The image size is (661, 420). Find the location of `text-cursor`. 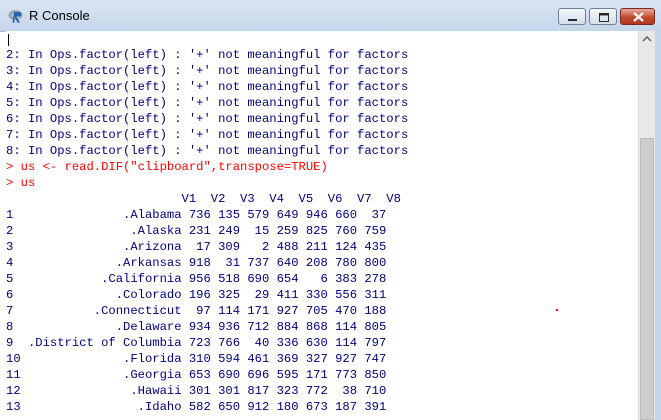

text-cursor is located at coordinates (8, 40).